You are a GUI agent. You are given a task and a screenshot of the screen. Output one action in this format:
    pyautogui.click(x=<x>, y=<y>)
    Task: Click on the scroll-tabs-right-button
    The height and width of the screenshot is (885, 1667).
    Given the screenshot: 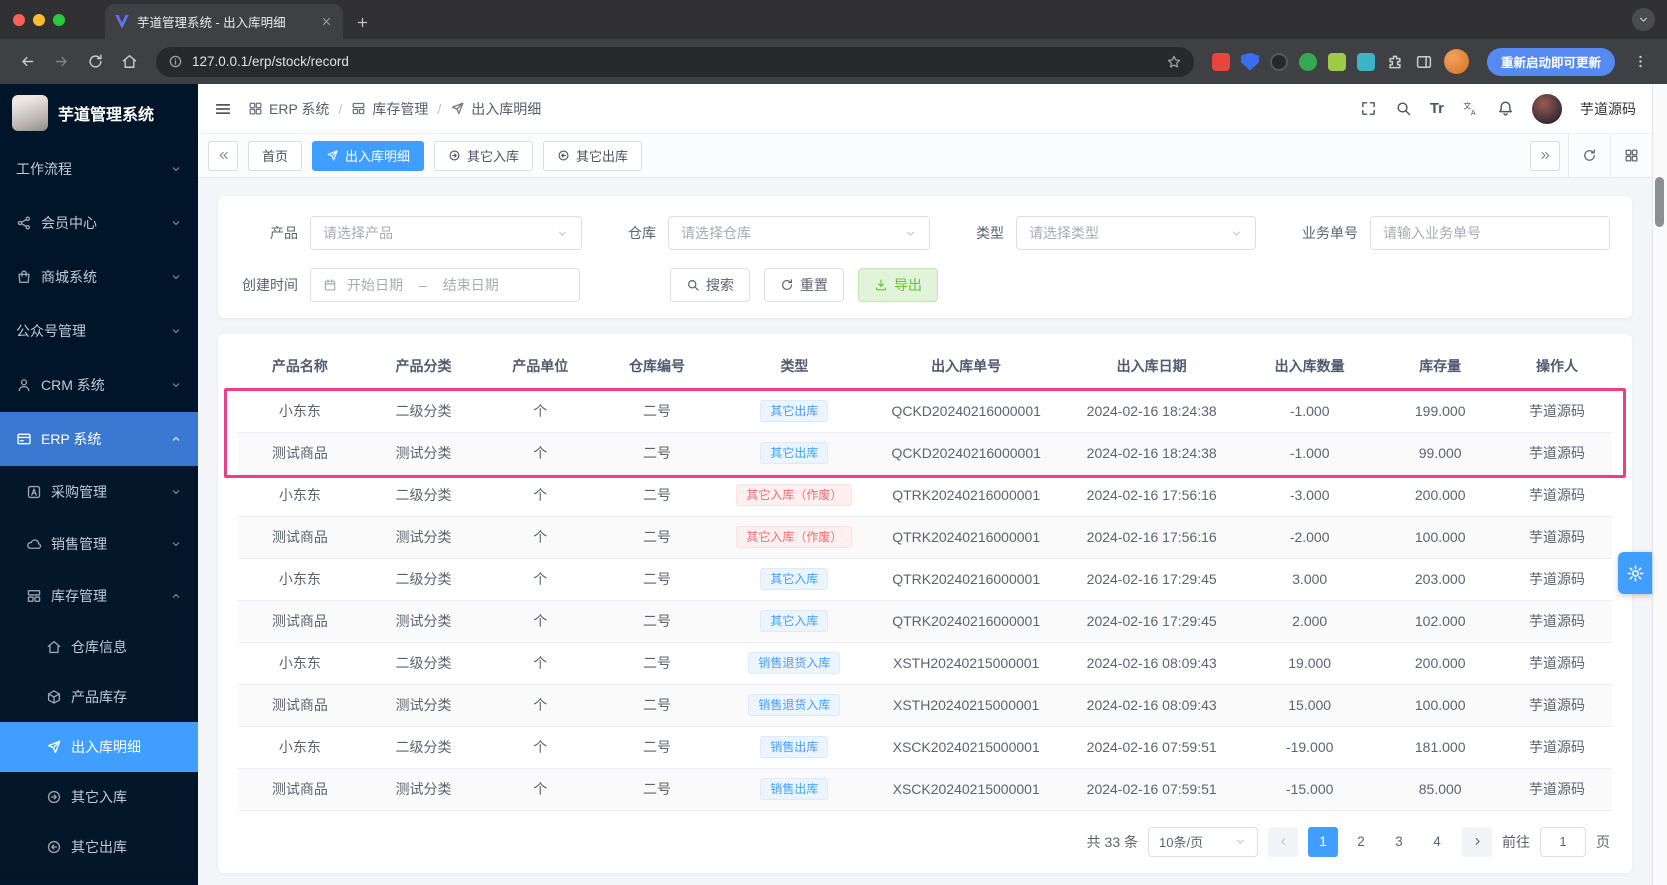 What is the action you would take?
    pyautogui.click(x=1545, y=155)
    